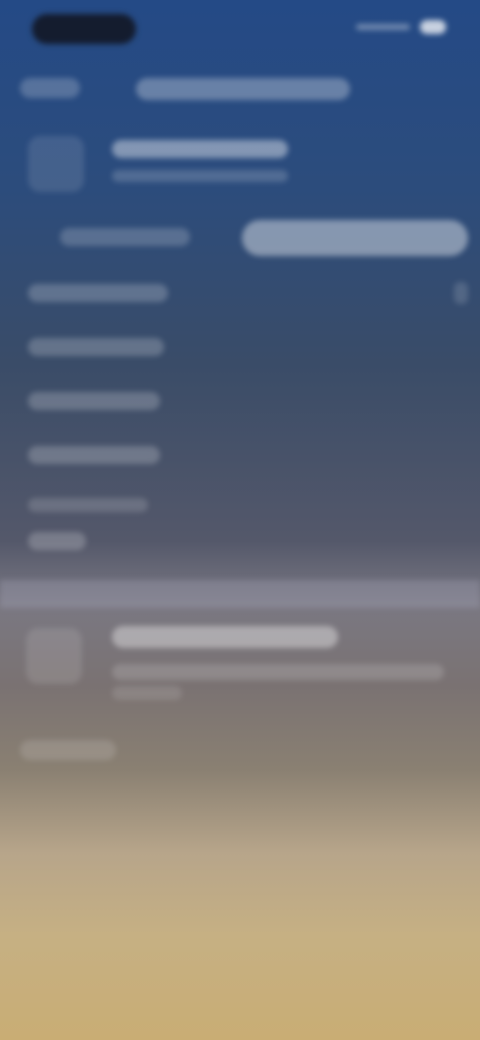 The image size is (480, 1040). I want to click on status-time-pill, so click(84, 29).